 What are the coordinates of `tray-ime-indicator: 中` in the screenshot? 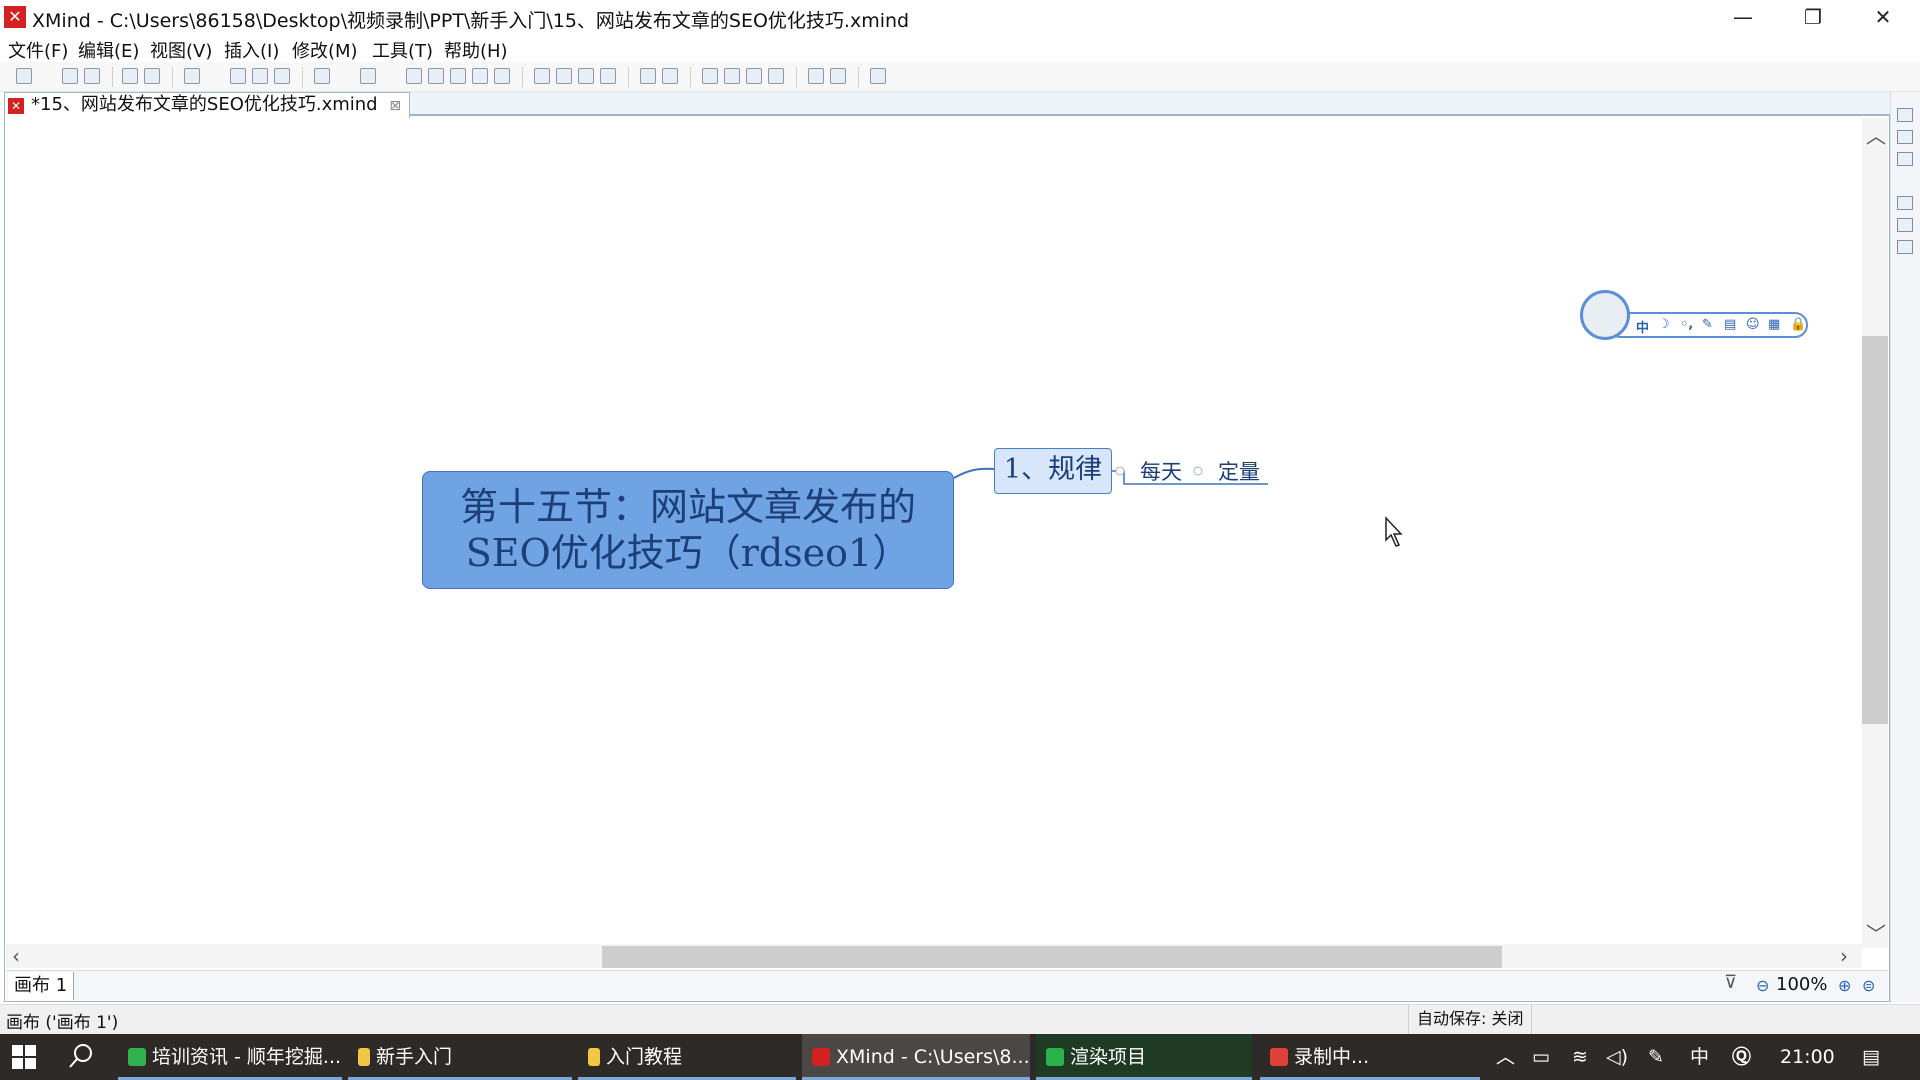 It's located at (1699, 1057).